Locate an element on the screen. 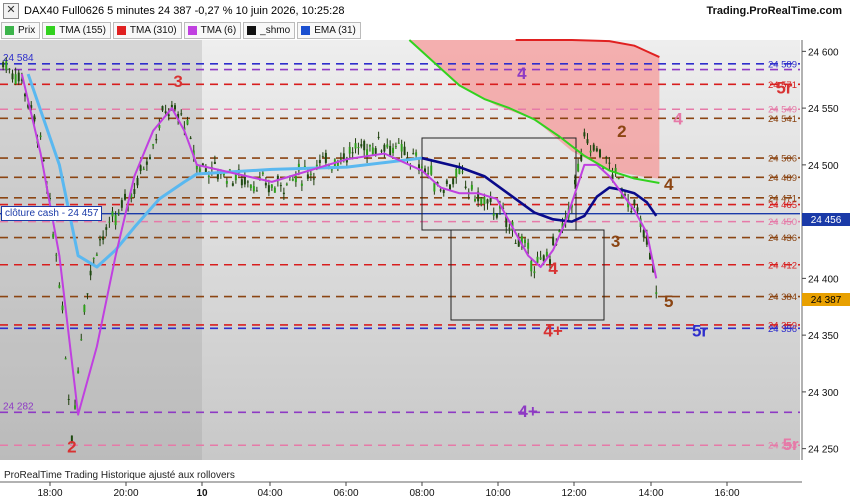  legend-item-tma155: TMA (155) is located at coordinates (76, 30).